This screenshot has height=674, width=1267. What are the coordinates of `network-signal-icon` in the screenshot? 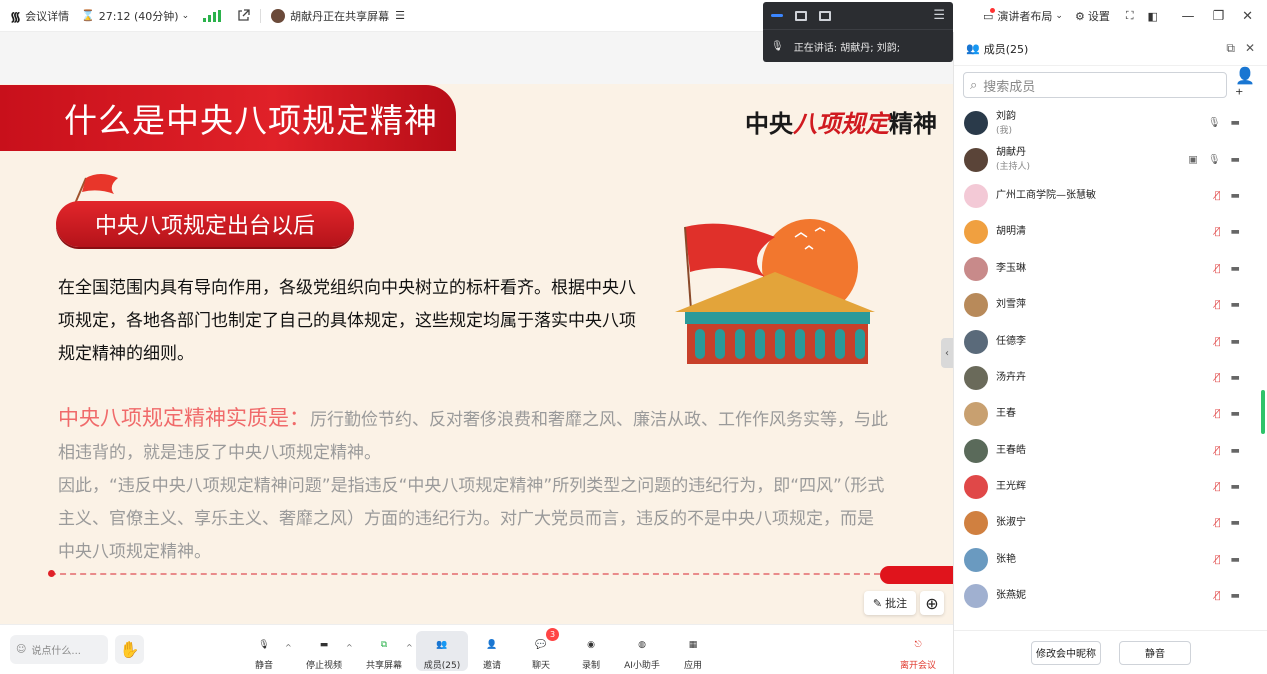 It's located at (212, 15).